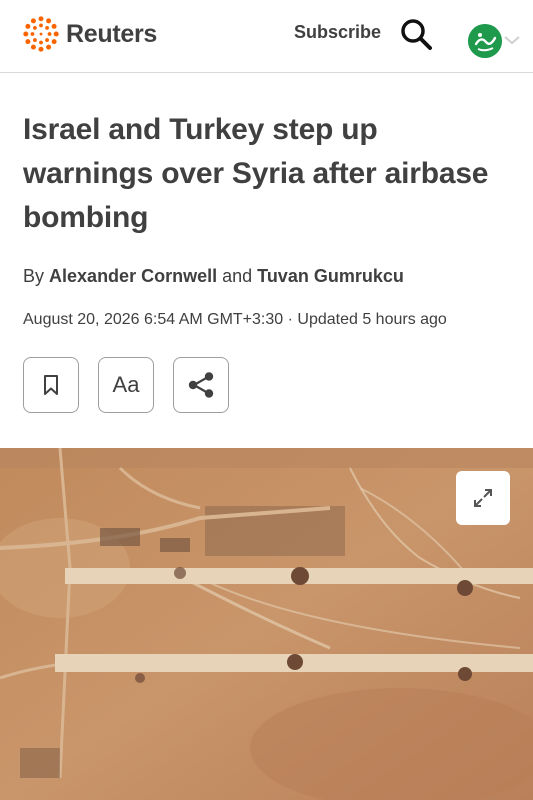 The image size is (533, 800). Describe the element at coordinates (111, 33) in the screenshot. I see `brand-name: Reuters` at that location.